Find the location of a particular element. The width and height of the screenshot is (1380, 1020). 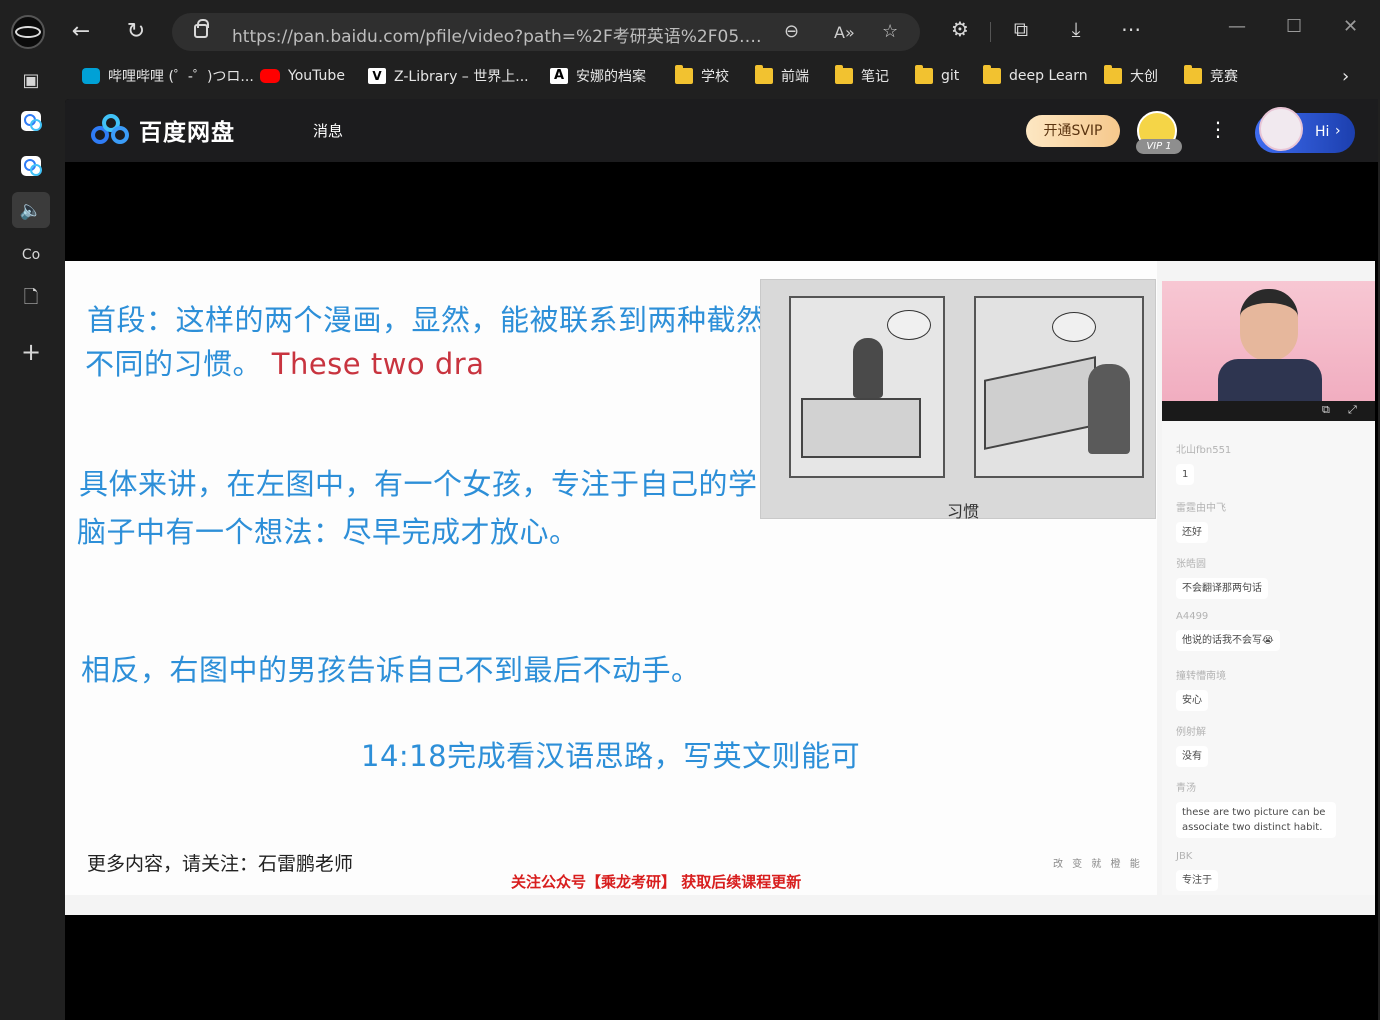

slide-line-5: 相反，右图中的男孩告诉自己不到最后不动手。 is located at coordinates (391, 670).